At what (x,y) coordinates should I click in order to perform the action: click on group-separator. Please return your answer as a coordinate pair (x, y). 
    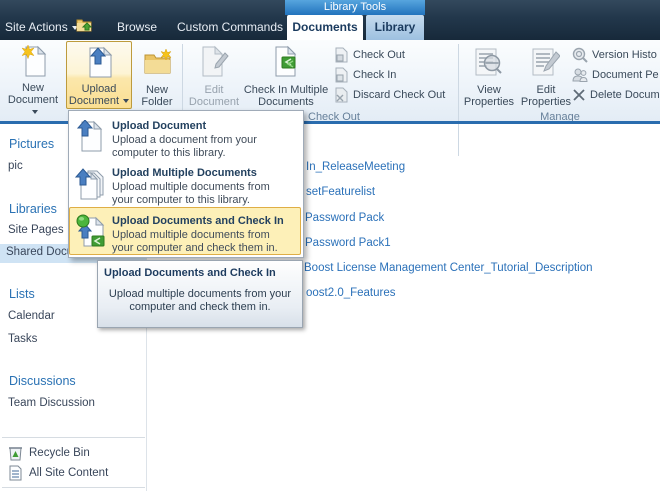
    Looking at the image, I should click on (458, 100).